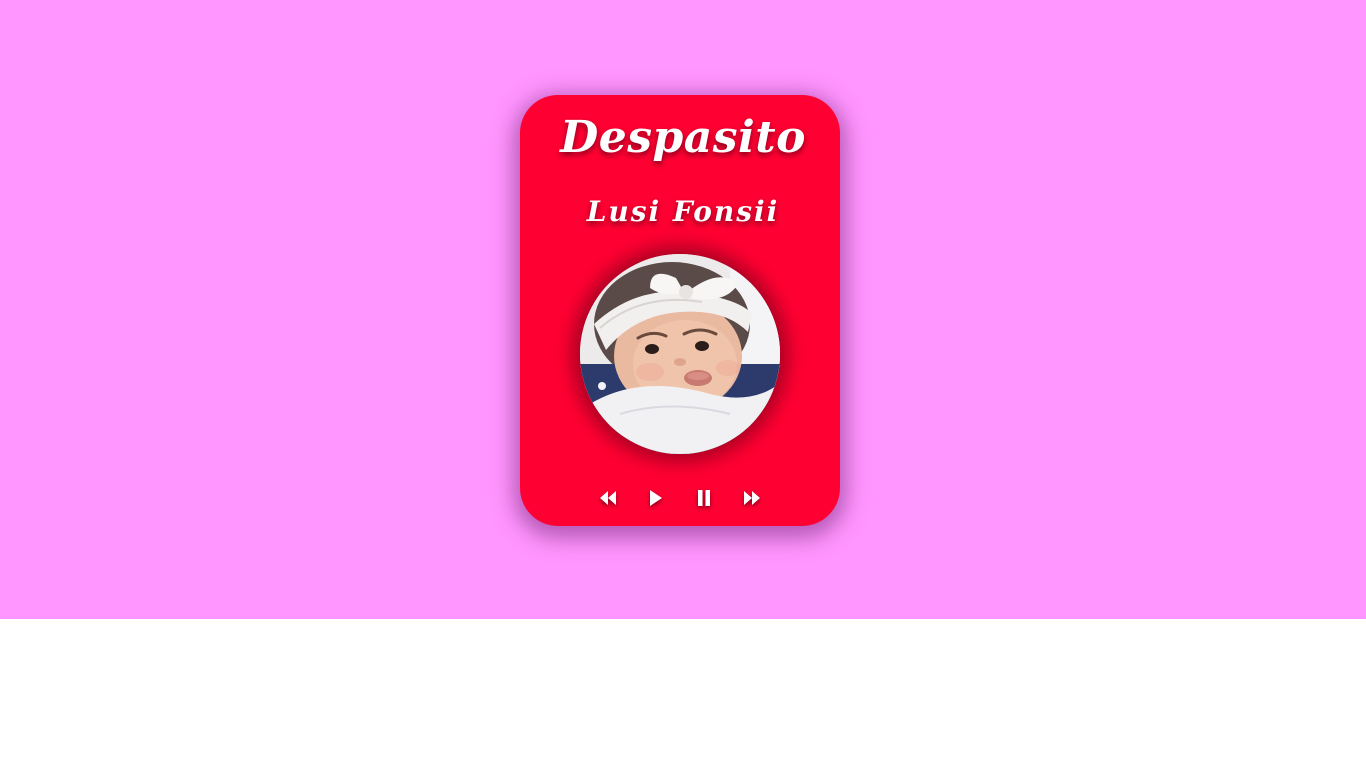  I want to click on pause-button, so click(704, 498).